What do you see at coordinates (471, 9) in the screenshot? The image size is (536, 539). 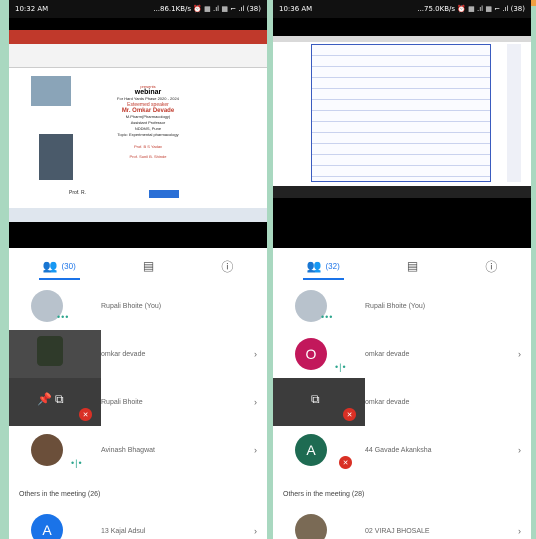 I see `status-icons: ...75.0KB/s ⏰ ▦ .ıl ▦ ⌐ .ıl (38)` at bounding box center [471, 9].